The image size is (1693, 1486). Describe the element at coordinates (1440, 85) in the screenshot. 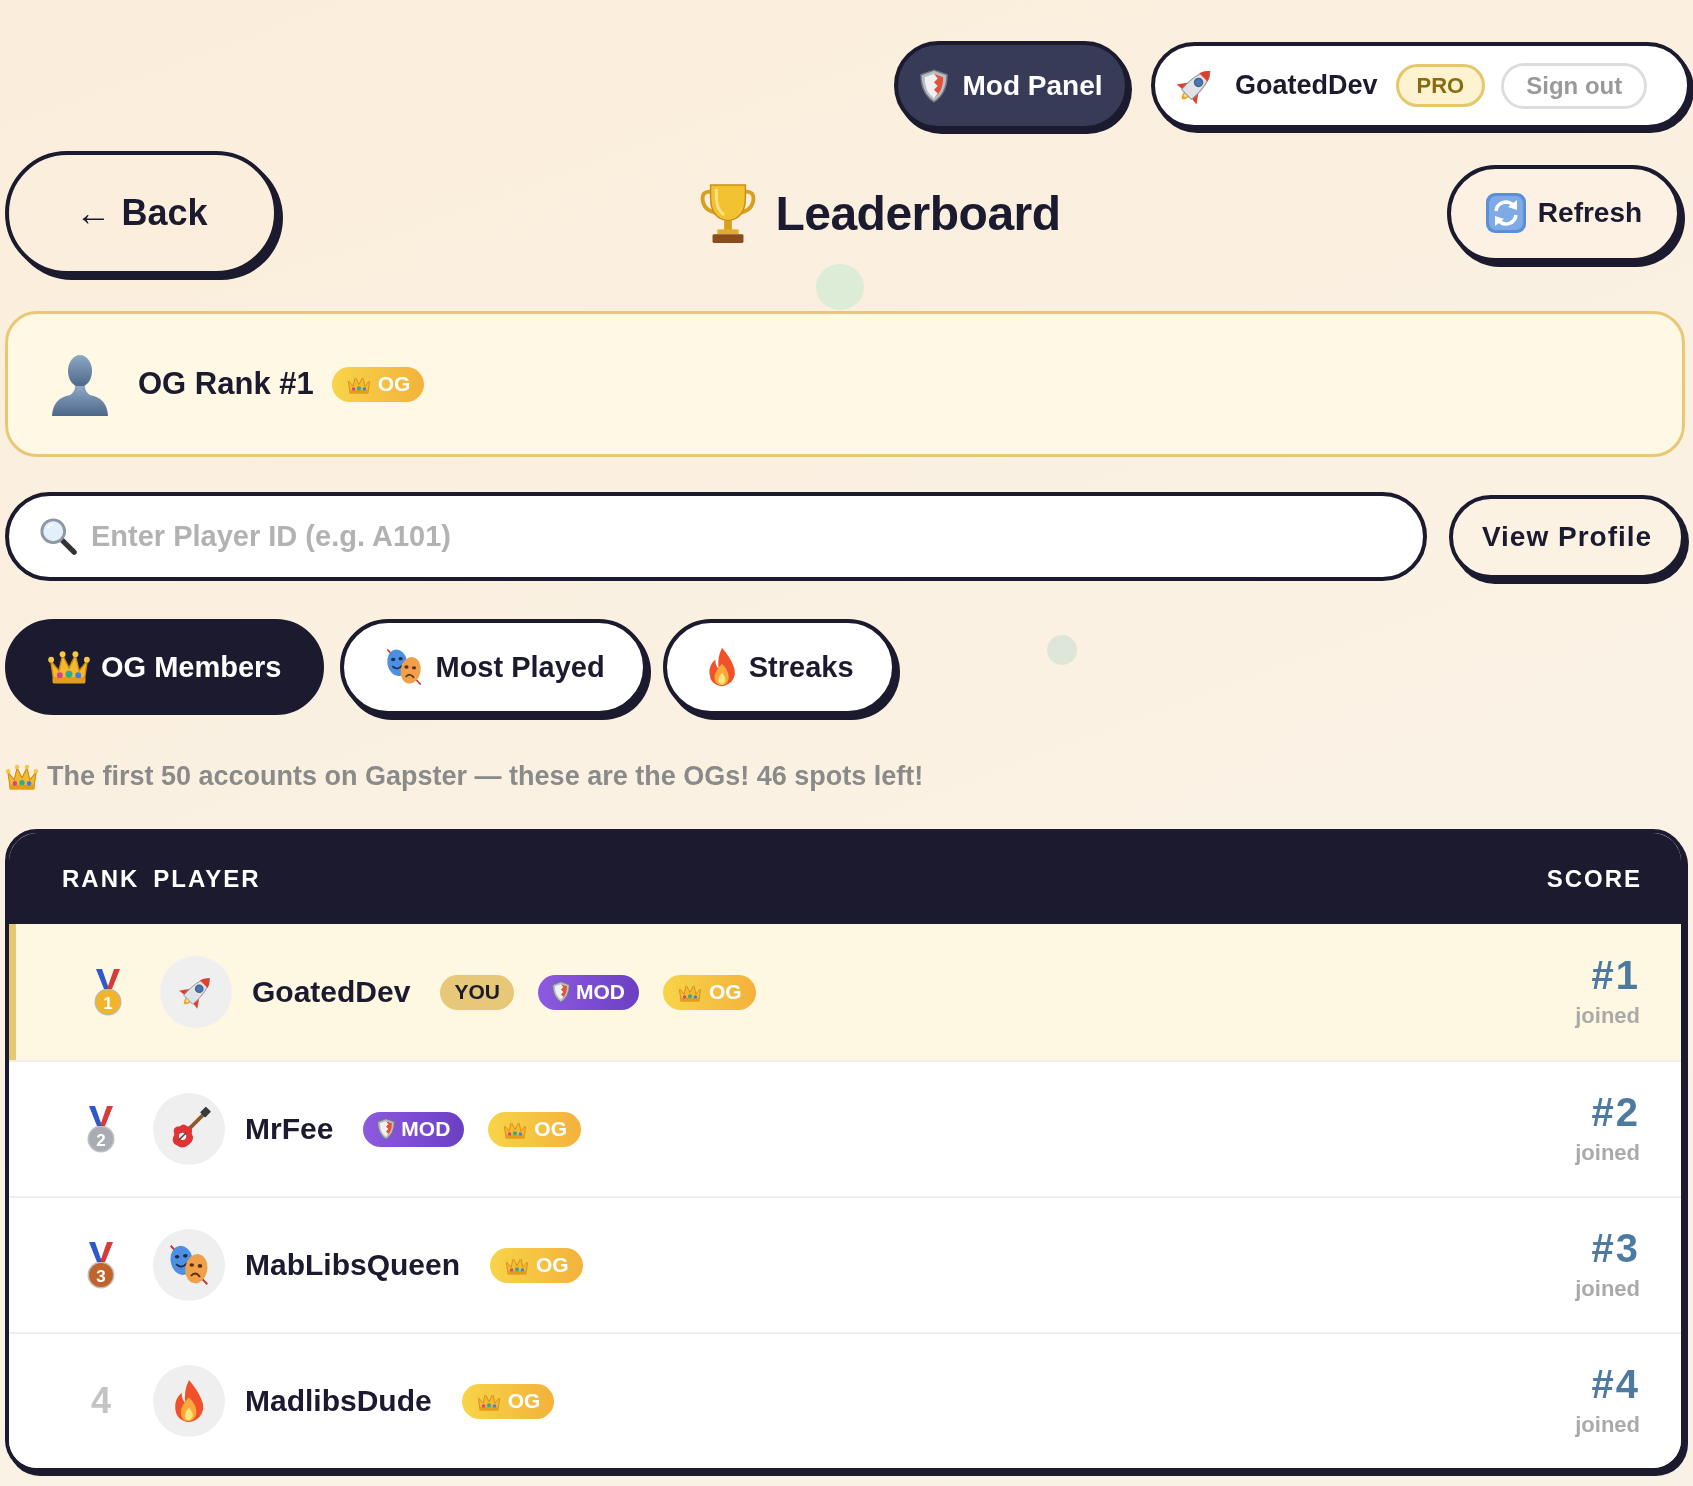

I see `plan-badge: PRO` at that location.